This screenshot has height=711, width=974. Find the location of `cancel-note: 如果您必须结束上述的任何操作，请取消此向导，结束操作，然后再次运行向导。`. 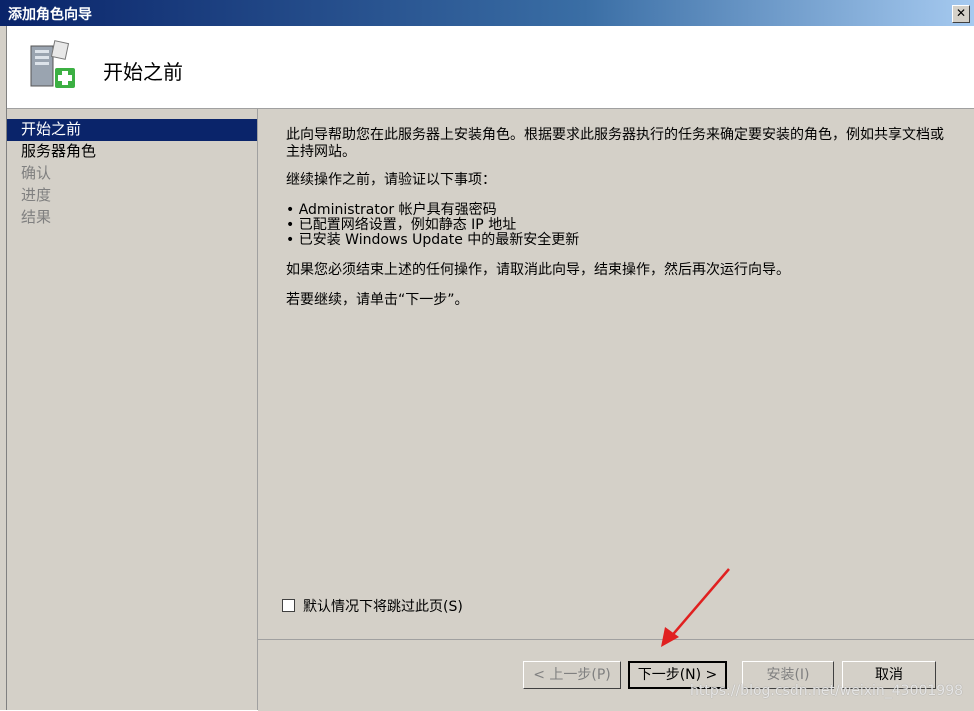

cancel-note: 如果您必须结束上述的任何操作，请取消此向导，结束操作，然后再次运行向导。 is located at coordinates (538, 270).